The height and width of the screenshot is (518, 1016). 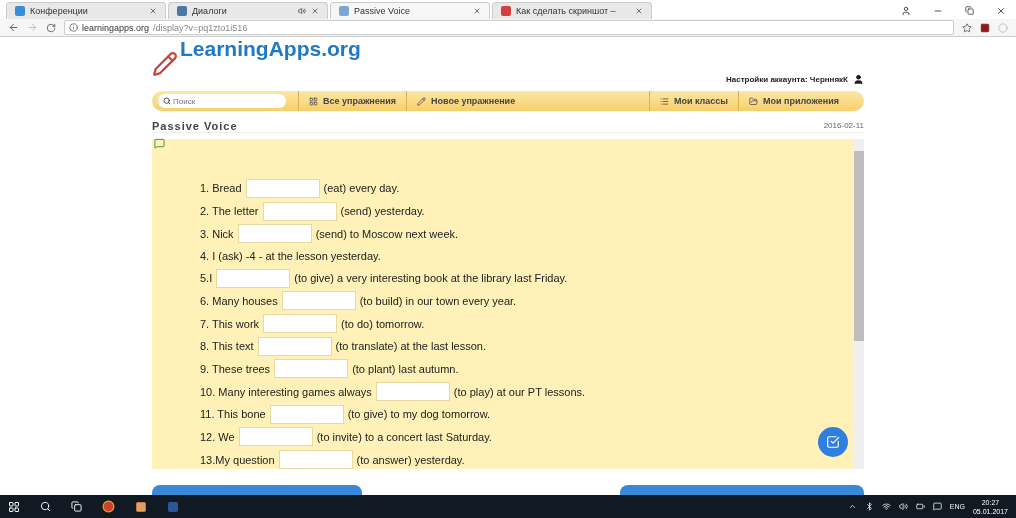 I want to click on browser-tab: Конференции, so click(x=86, y=10).